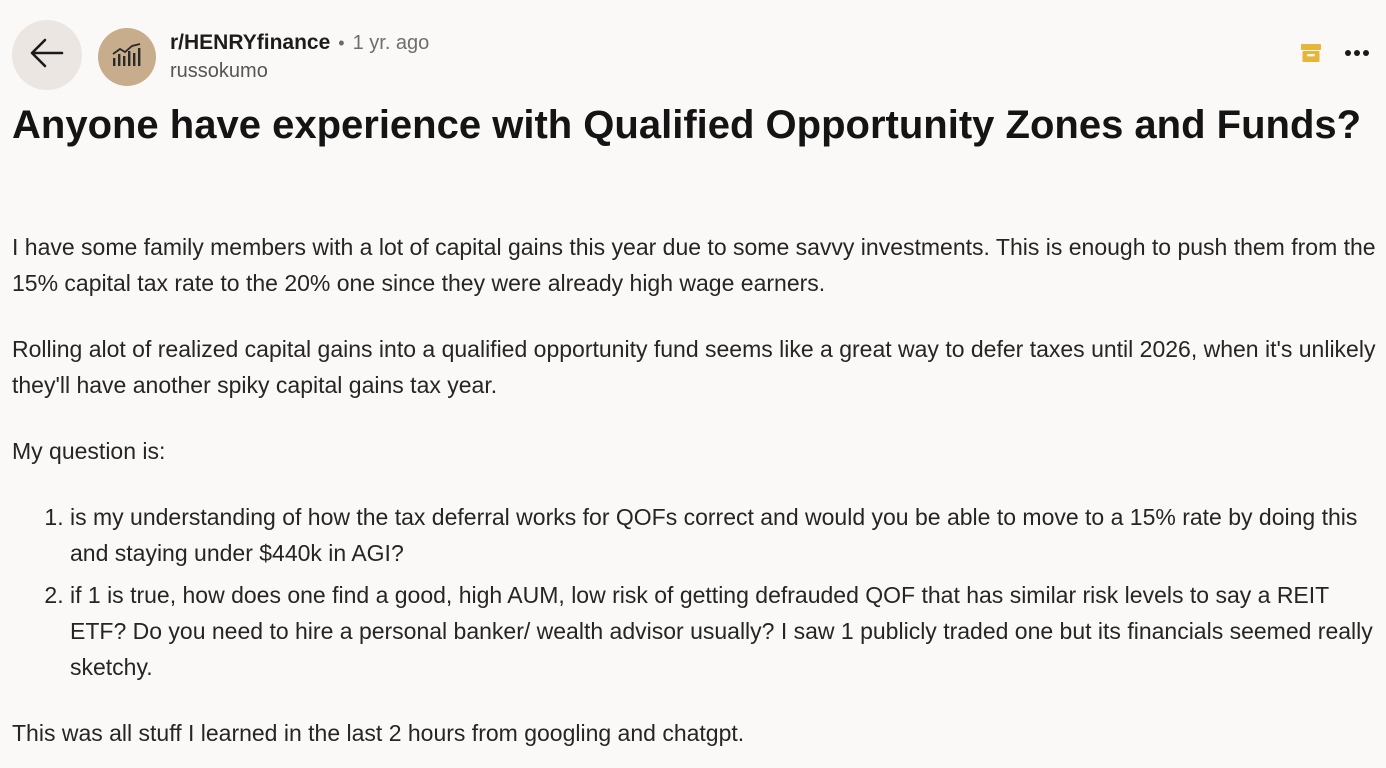 The height and width of the screenshot is (768, 1386). I want to click on more-horizontal-icon, so click(1357, 53).